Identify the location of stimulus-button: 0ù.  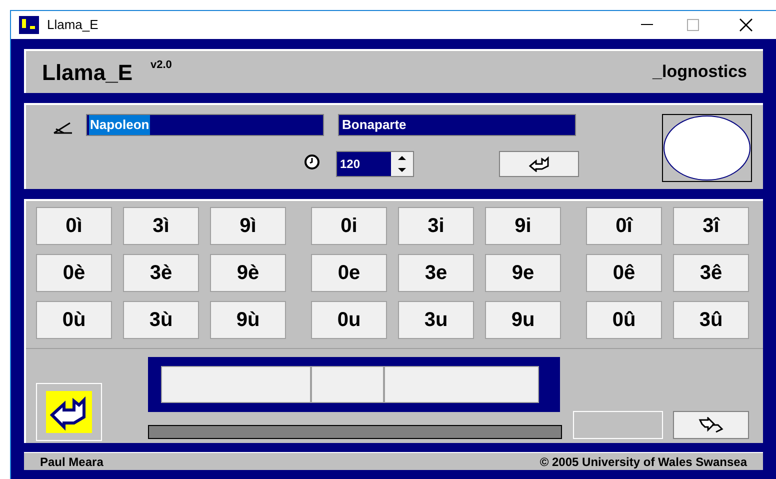
(74, 320).